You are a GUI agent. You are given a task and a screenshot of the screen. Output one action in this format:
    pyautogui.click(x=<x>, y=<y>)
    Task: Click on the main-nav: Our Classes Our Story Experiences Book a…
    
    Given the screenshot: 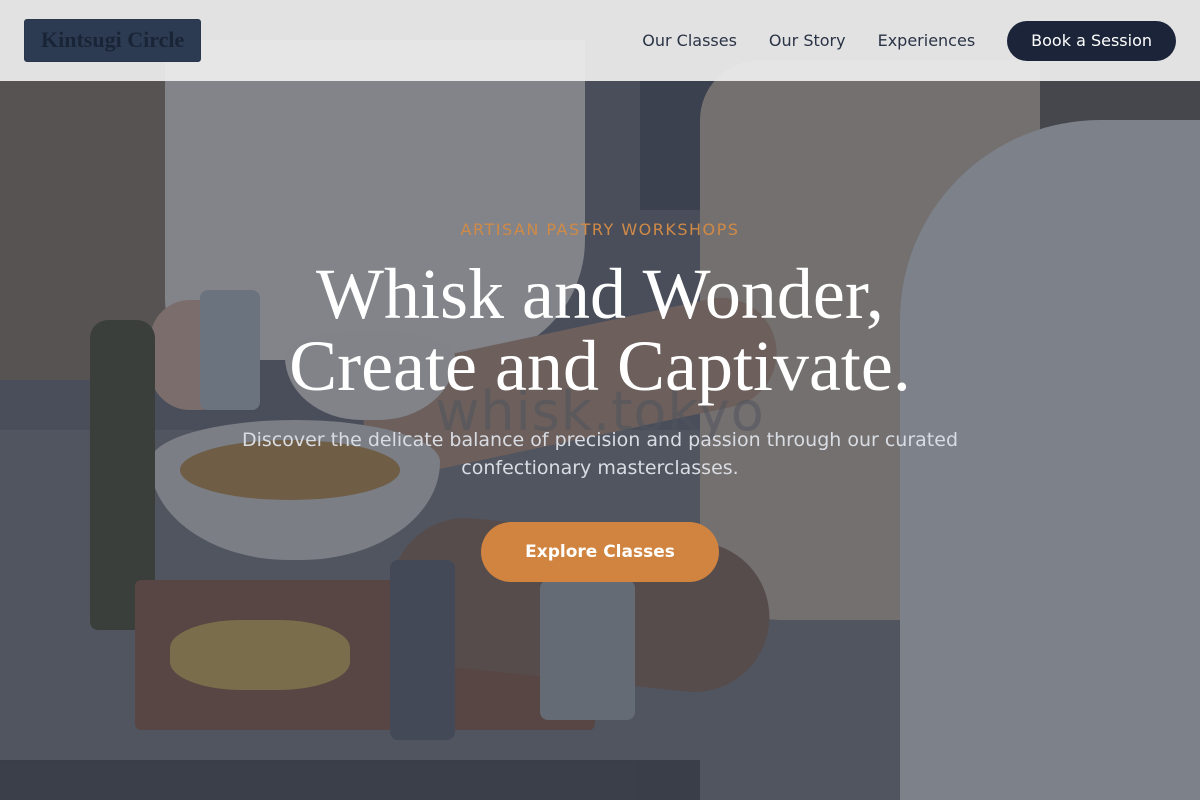 What is the action you would take?
    pyautogui.click(x=909, y=40)
    